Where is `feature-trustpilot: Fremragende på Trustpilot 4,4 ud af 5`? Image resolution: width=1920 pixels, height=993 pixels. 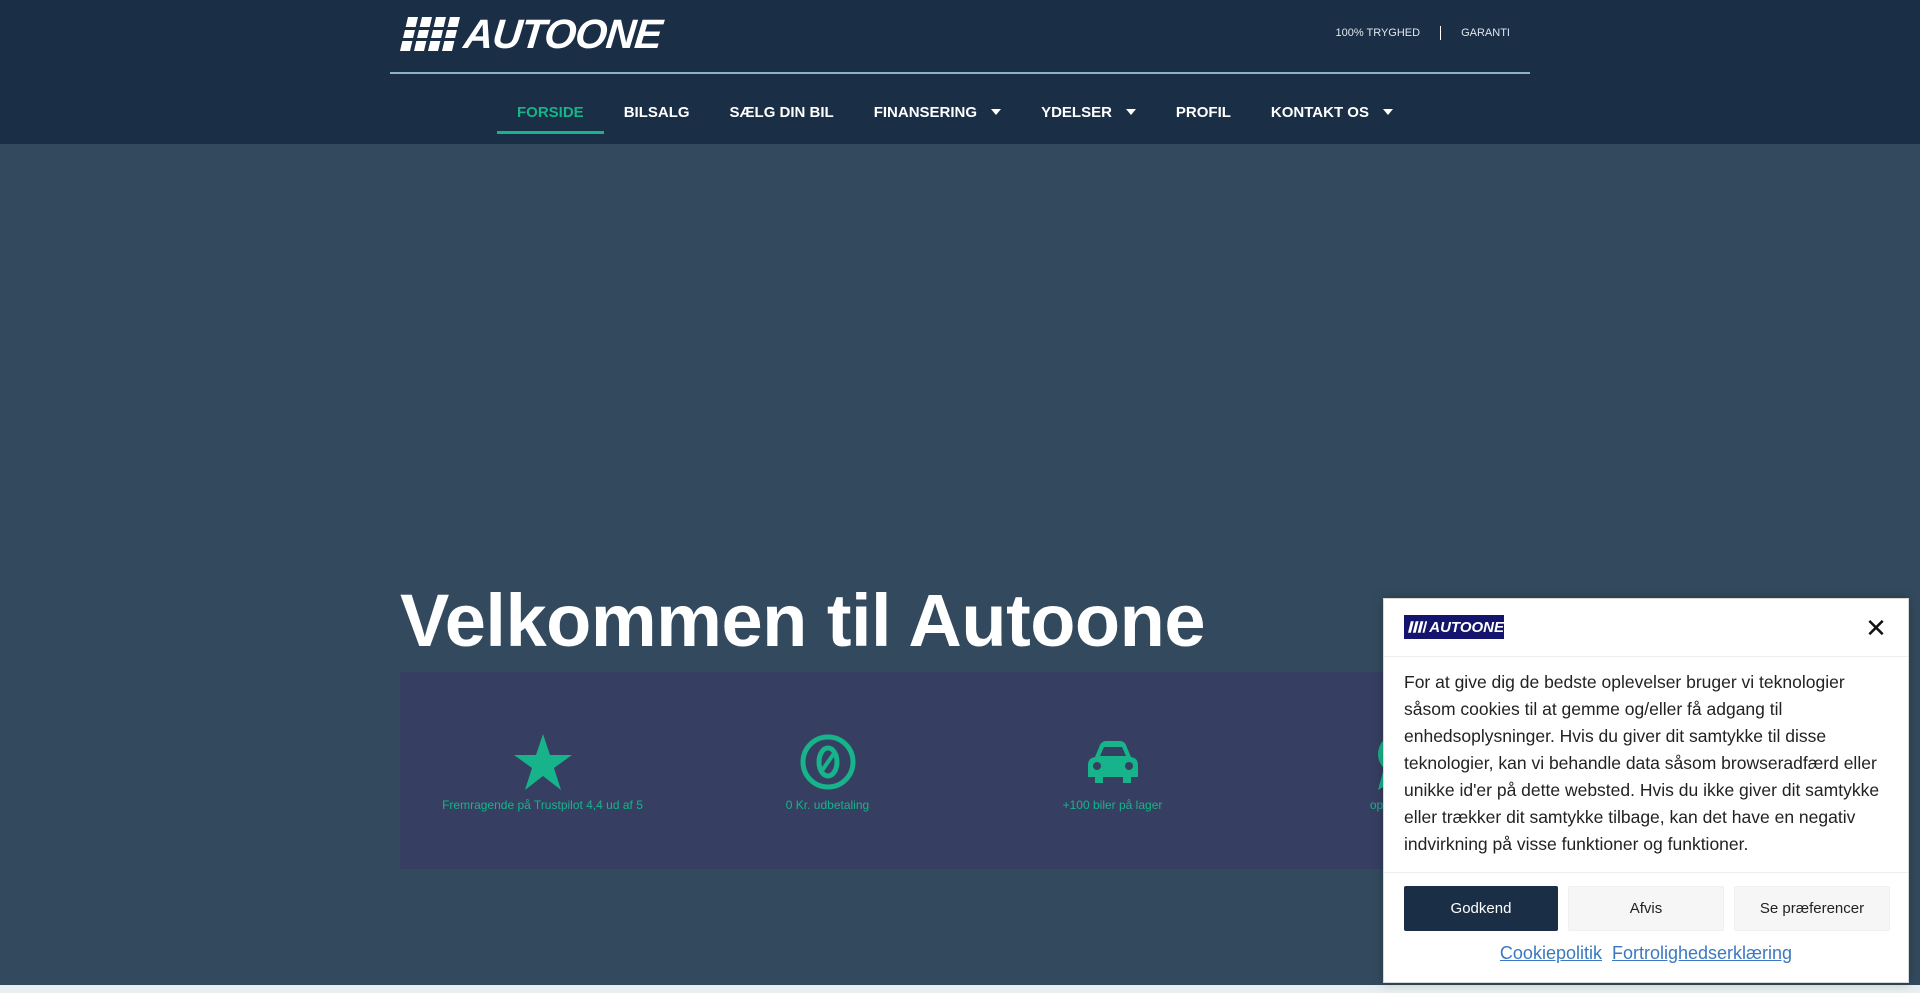 feature-trustpilot: Fremragende på Trustpilot 4,4 ud af 5 is located at coordinates (542, 770).